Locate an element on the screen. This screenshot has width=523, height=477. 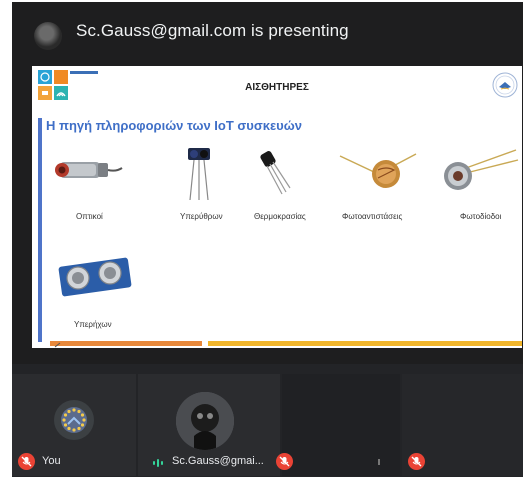
edit-icon is located at coordinates (57, 345).